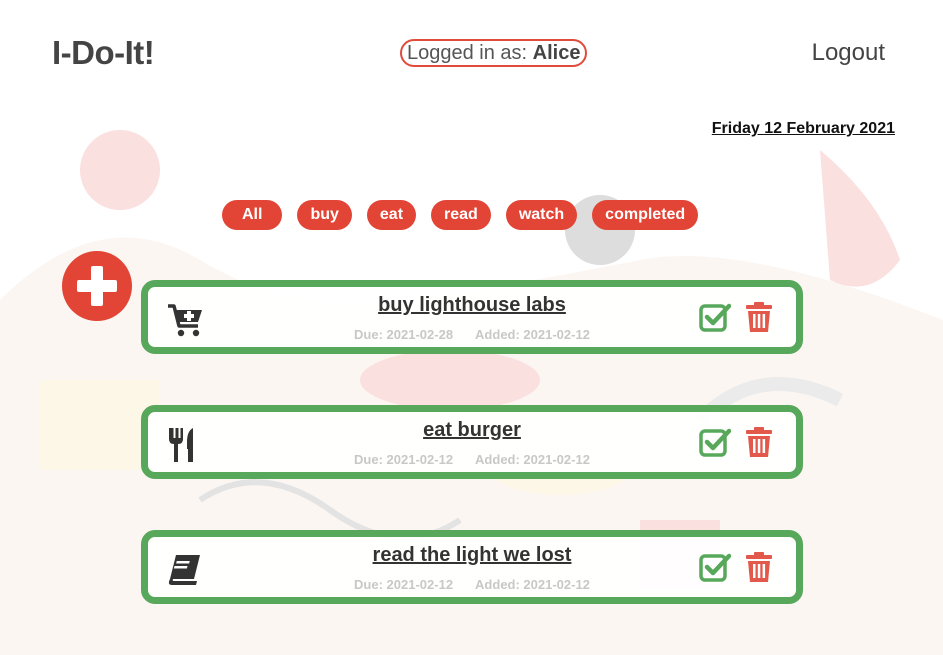 The height and width of the screenshot is (655, 943). Describe the element at coordinates (252, 215) in the screenshot. I see `filter-all: All` at that location.